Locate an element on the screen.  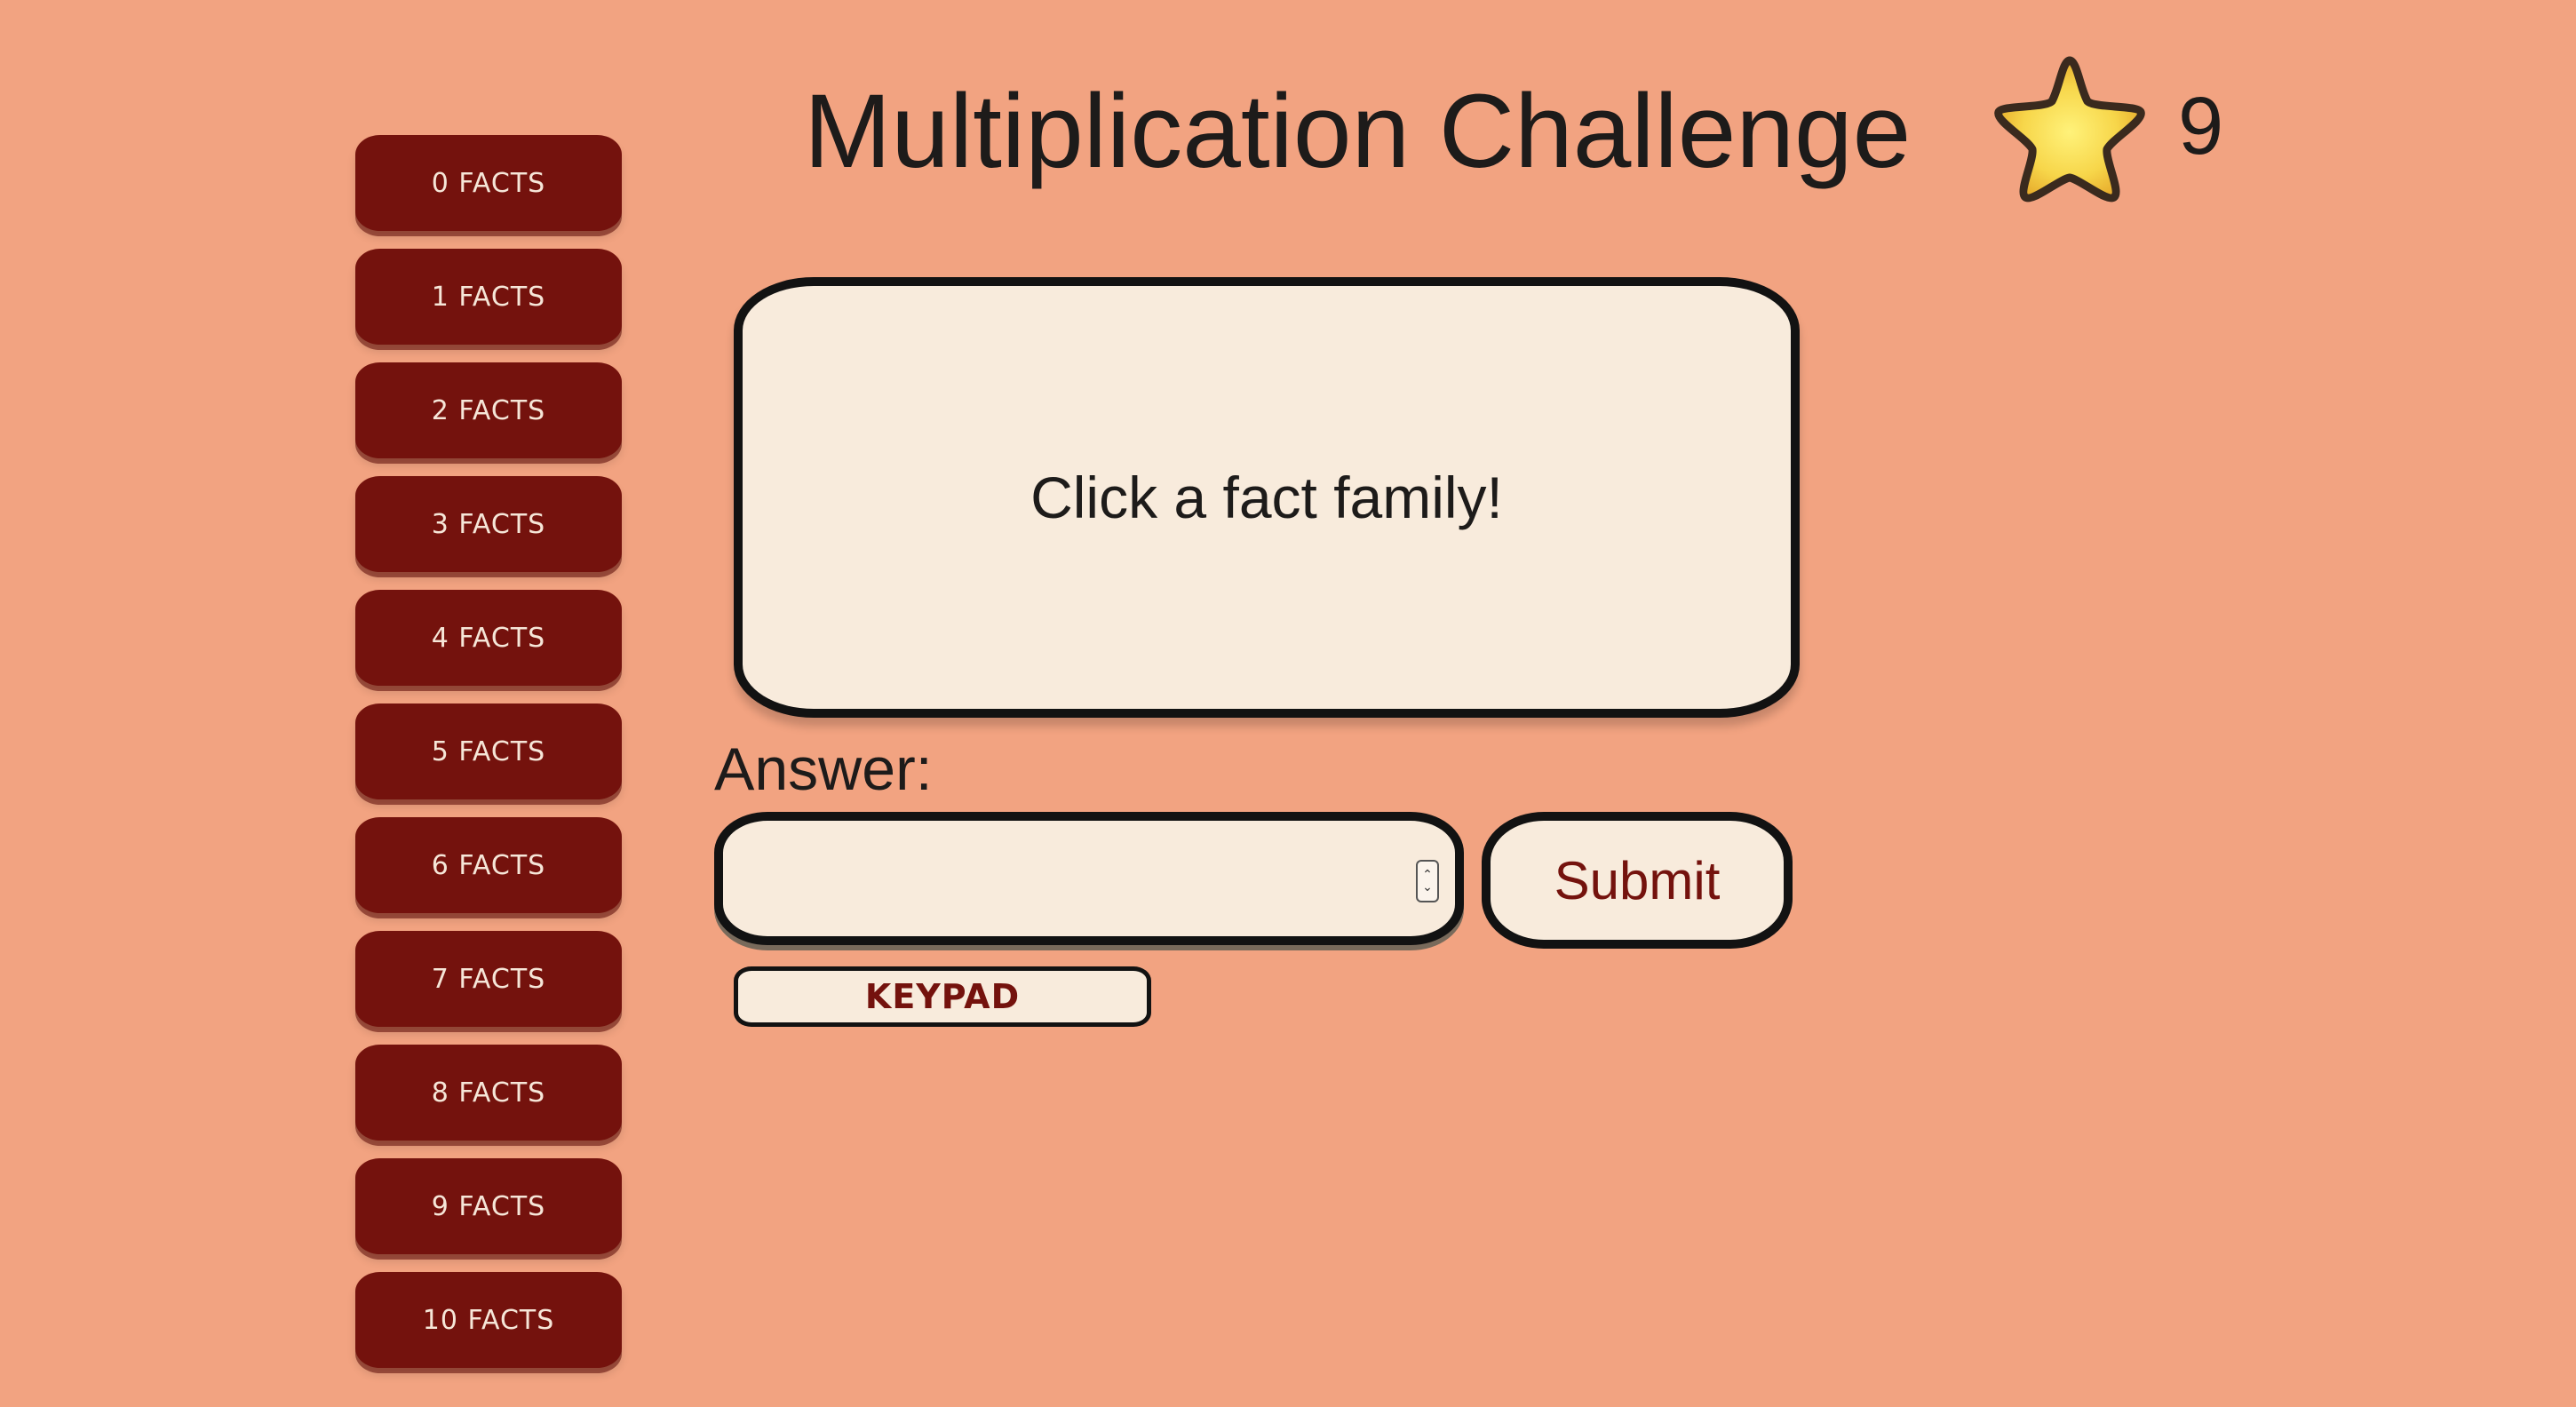
fact-button-10: 10 FACTS is located at coordinates (488, 1320).